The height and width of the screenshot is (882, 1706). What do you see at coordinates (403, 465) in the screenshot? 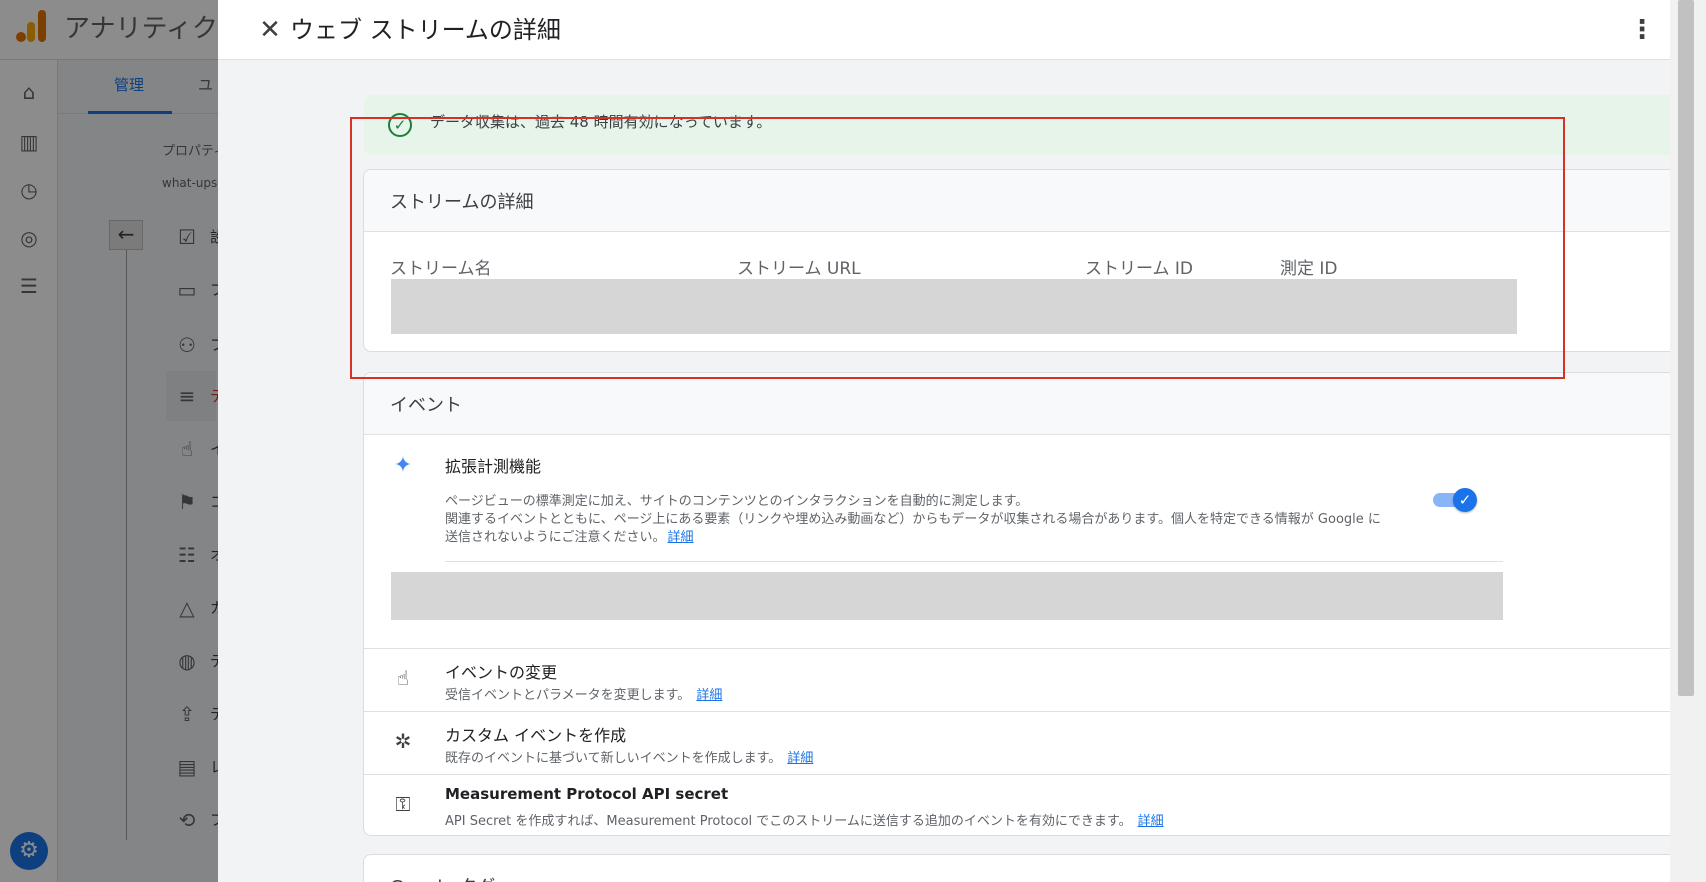
I see `sparkle-icon: ✦` at bounding box center [403, 465].